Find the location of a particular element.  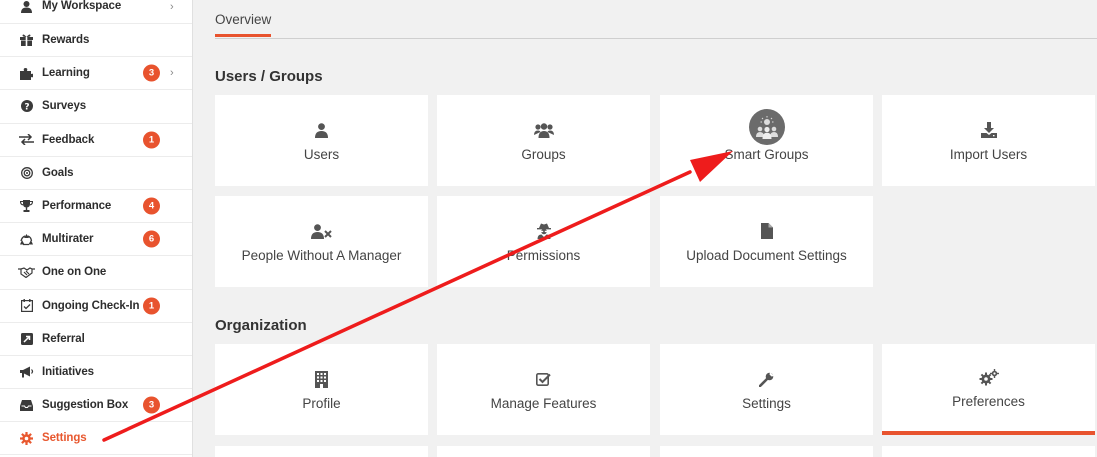

sidebar-item-label: Referral is located at coordinates (63, 338).